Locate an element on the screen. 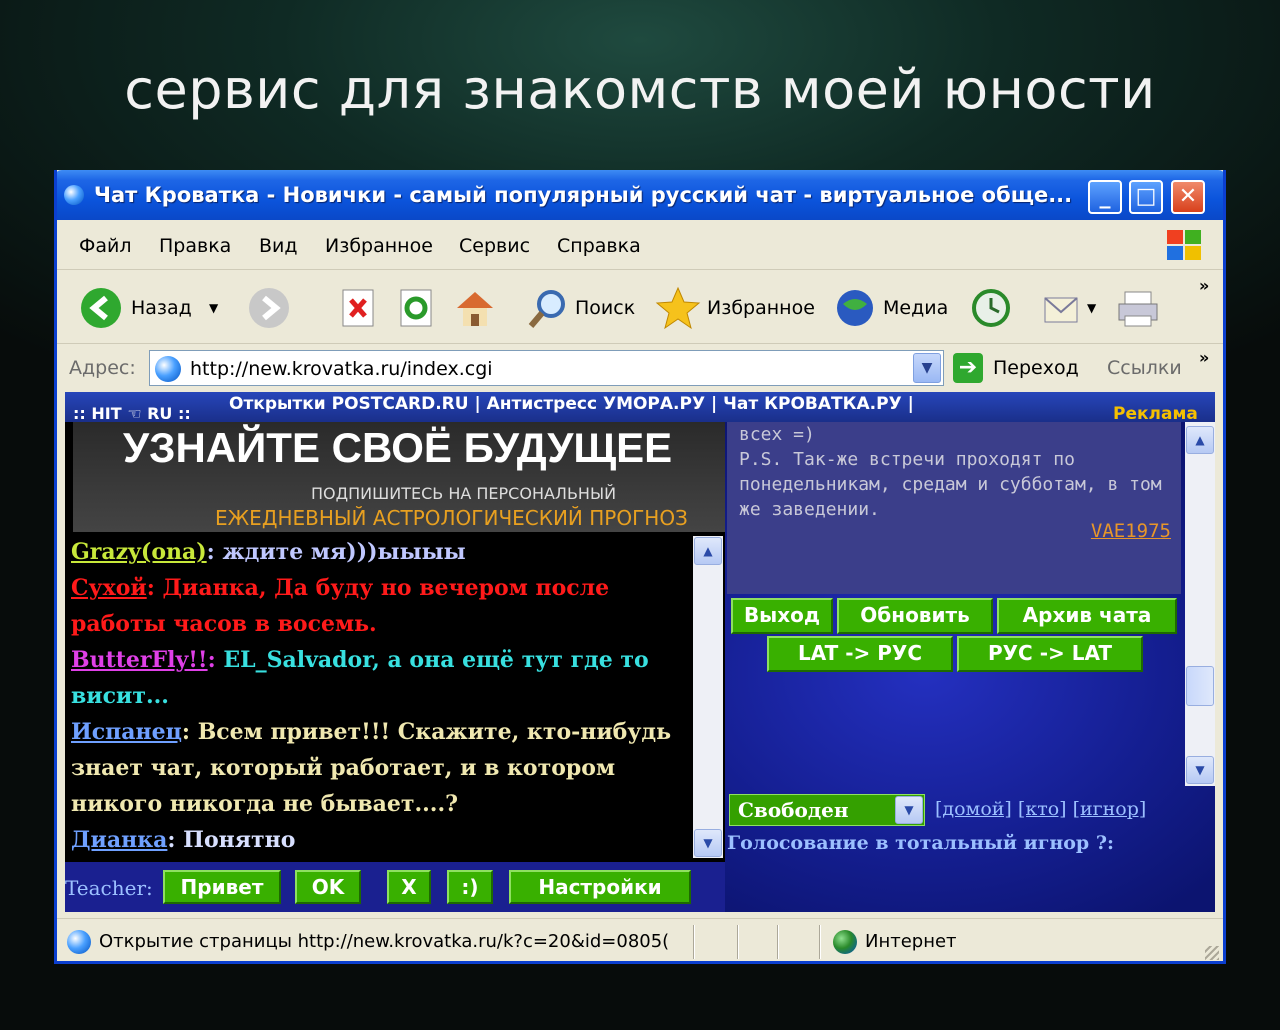  favorites-button: Избранное is located at coordinates (761, 308).